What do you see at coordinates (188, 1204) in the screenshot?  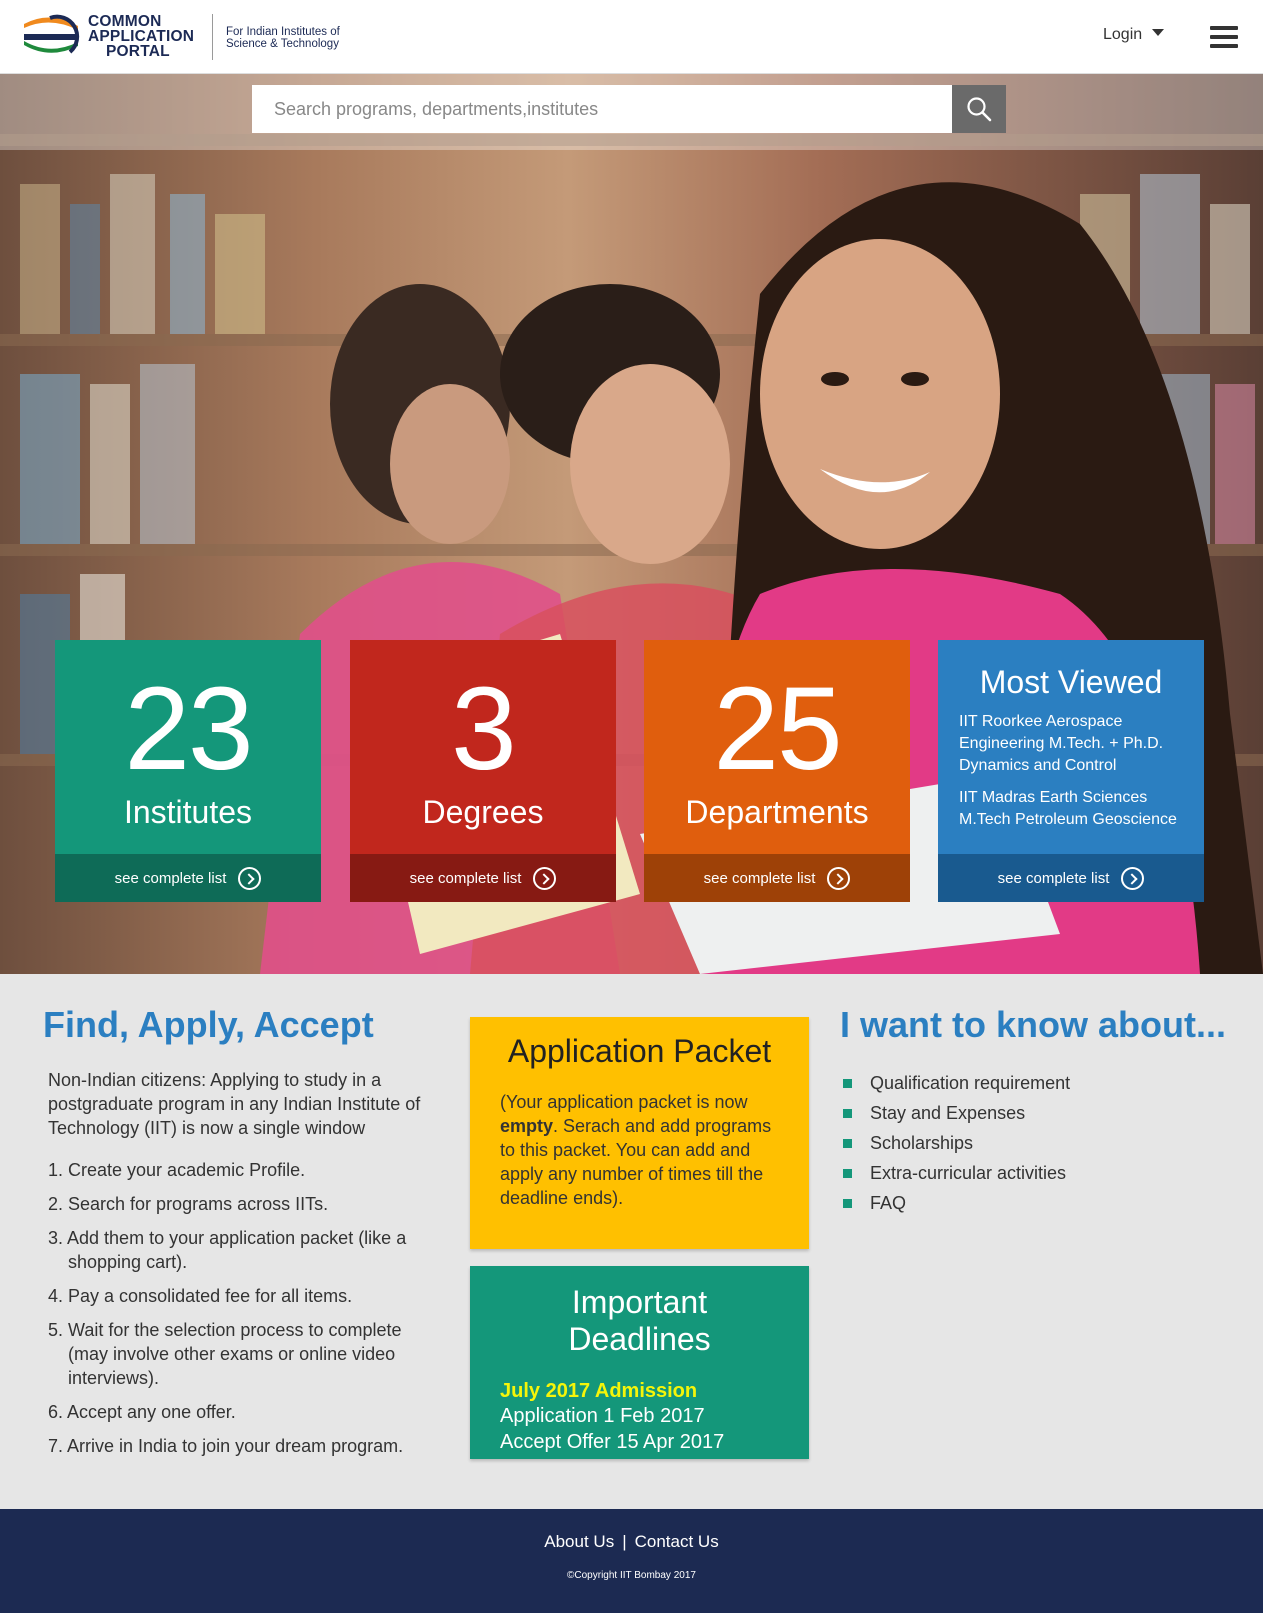 I see `step-item: 2. Search for programs across IITs.` at bounding box center [188, 1204].